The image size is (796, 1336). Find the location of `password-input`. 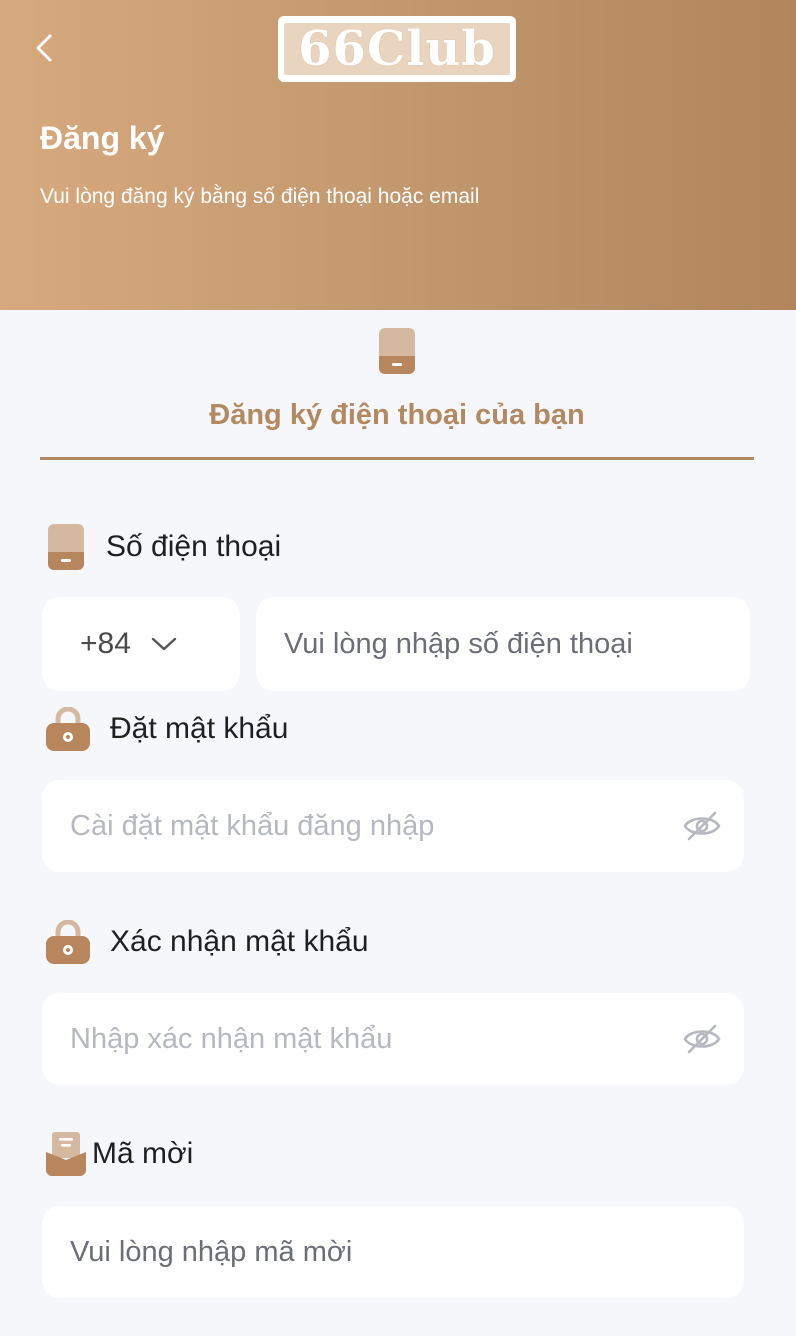

password-input is located at coordinates (376, 826).